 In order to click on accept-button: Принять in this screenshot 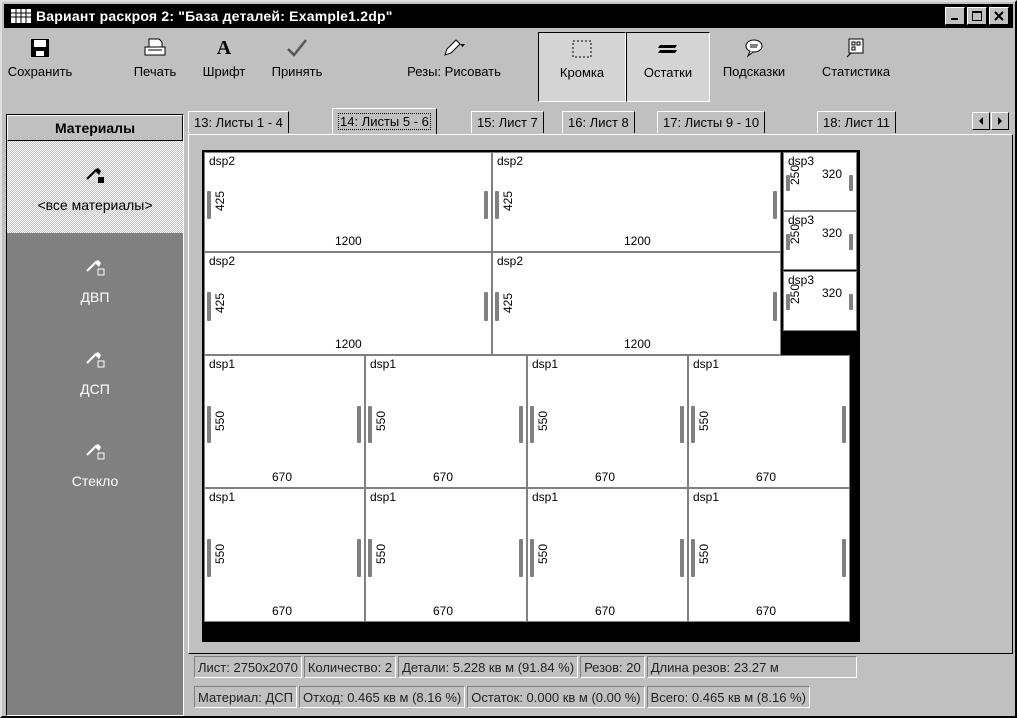, I will do `click(297, 67)`.